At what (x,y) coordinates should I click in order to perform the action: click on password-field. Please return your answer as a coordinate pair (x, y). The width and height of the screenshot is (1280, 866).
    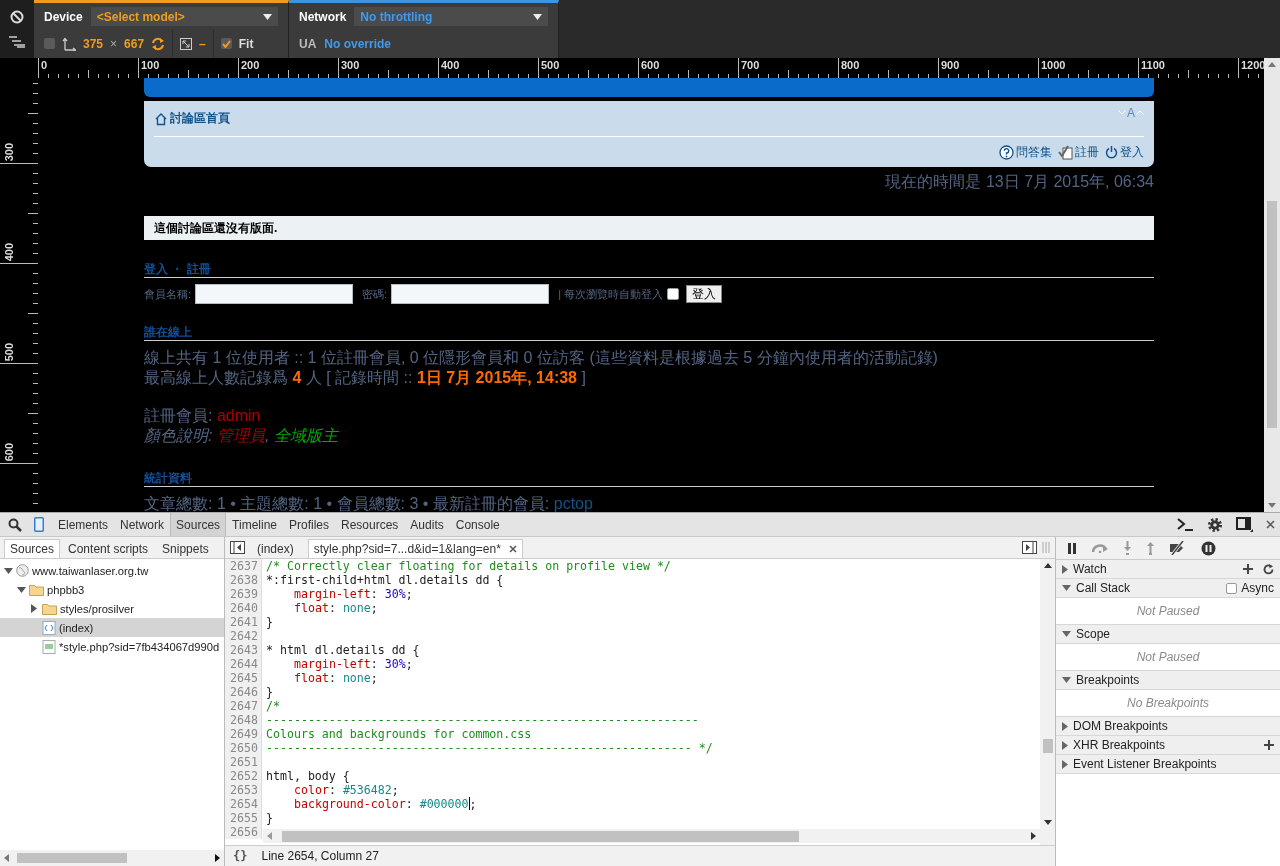
    Looking at the image, I should click on (470, 294).